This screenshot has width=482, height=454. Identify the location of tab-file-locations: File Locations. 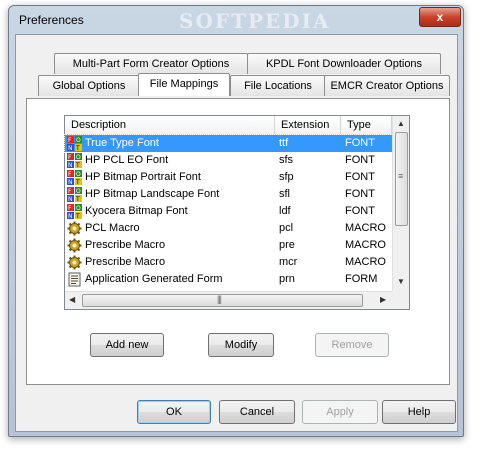
(278, 85).